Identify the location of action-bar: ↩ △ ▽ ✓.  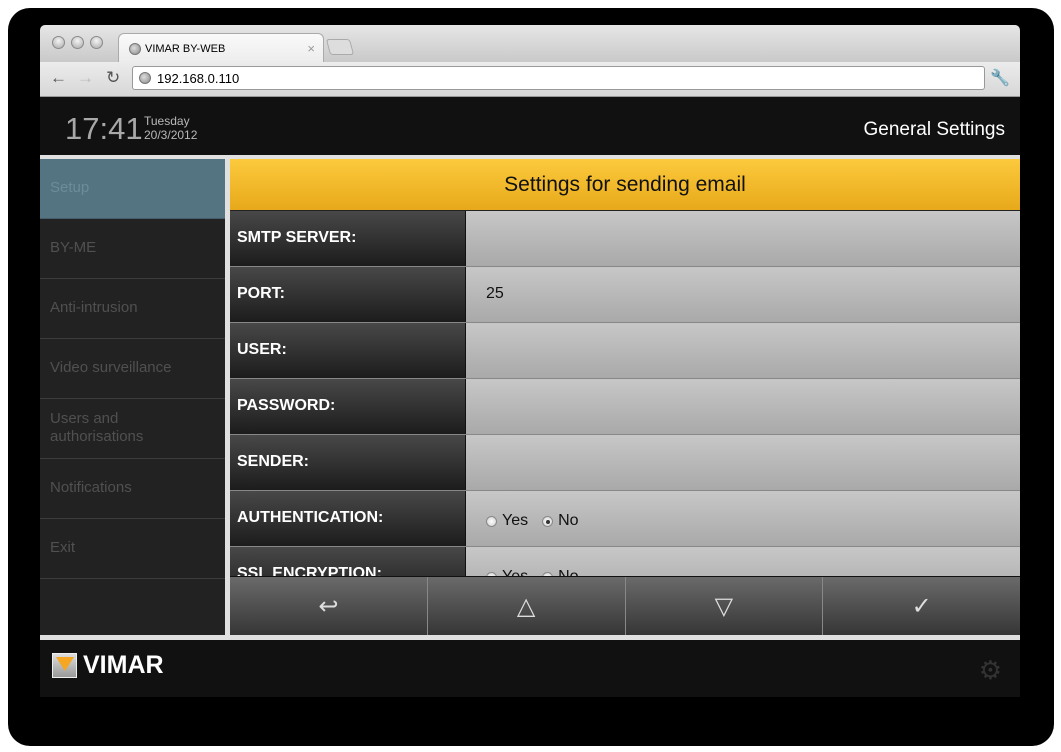
(625, 606).